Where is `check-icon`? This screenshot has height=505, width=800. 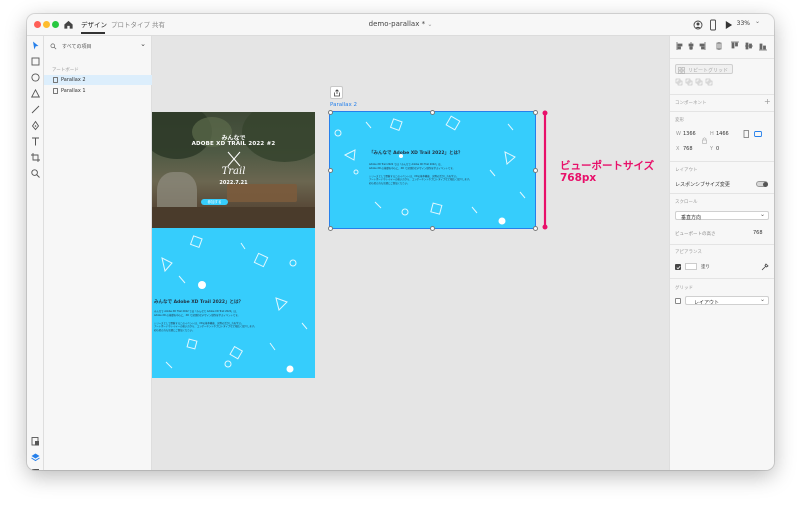 check-icon is located at coordinates (678, 267).